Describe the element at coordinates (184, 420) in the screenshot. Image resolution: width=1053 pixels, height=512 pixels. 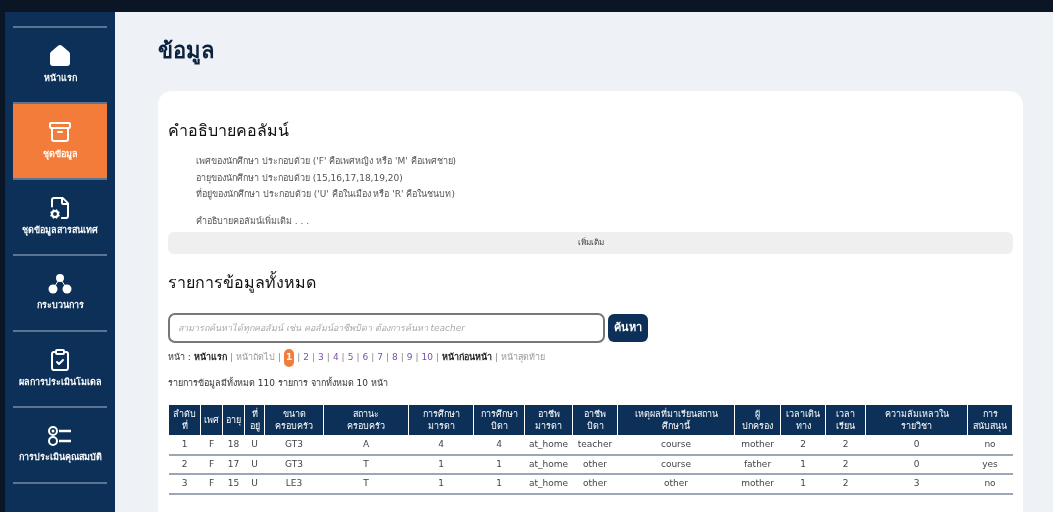
I see `column-header: ลำดับ ที่` at that location.